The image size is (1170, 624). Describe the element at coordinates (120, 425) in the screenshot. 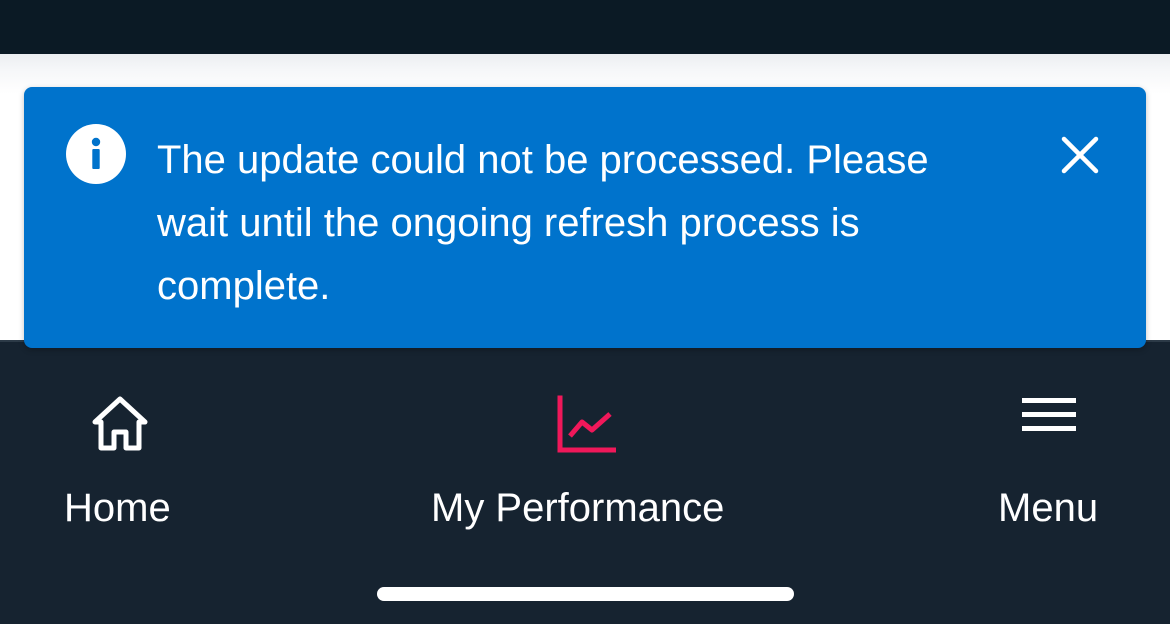

I see `home-icon` at that location.